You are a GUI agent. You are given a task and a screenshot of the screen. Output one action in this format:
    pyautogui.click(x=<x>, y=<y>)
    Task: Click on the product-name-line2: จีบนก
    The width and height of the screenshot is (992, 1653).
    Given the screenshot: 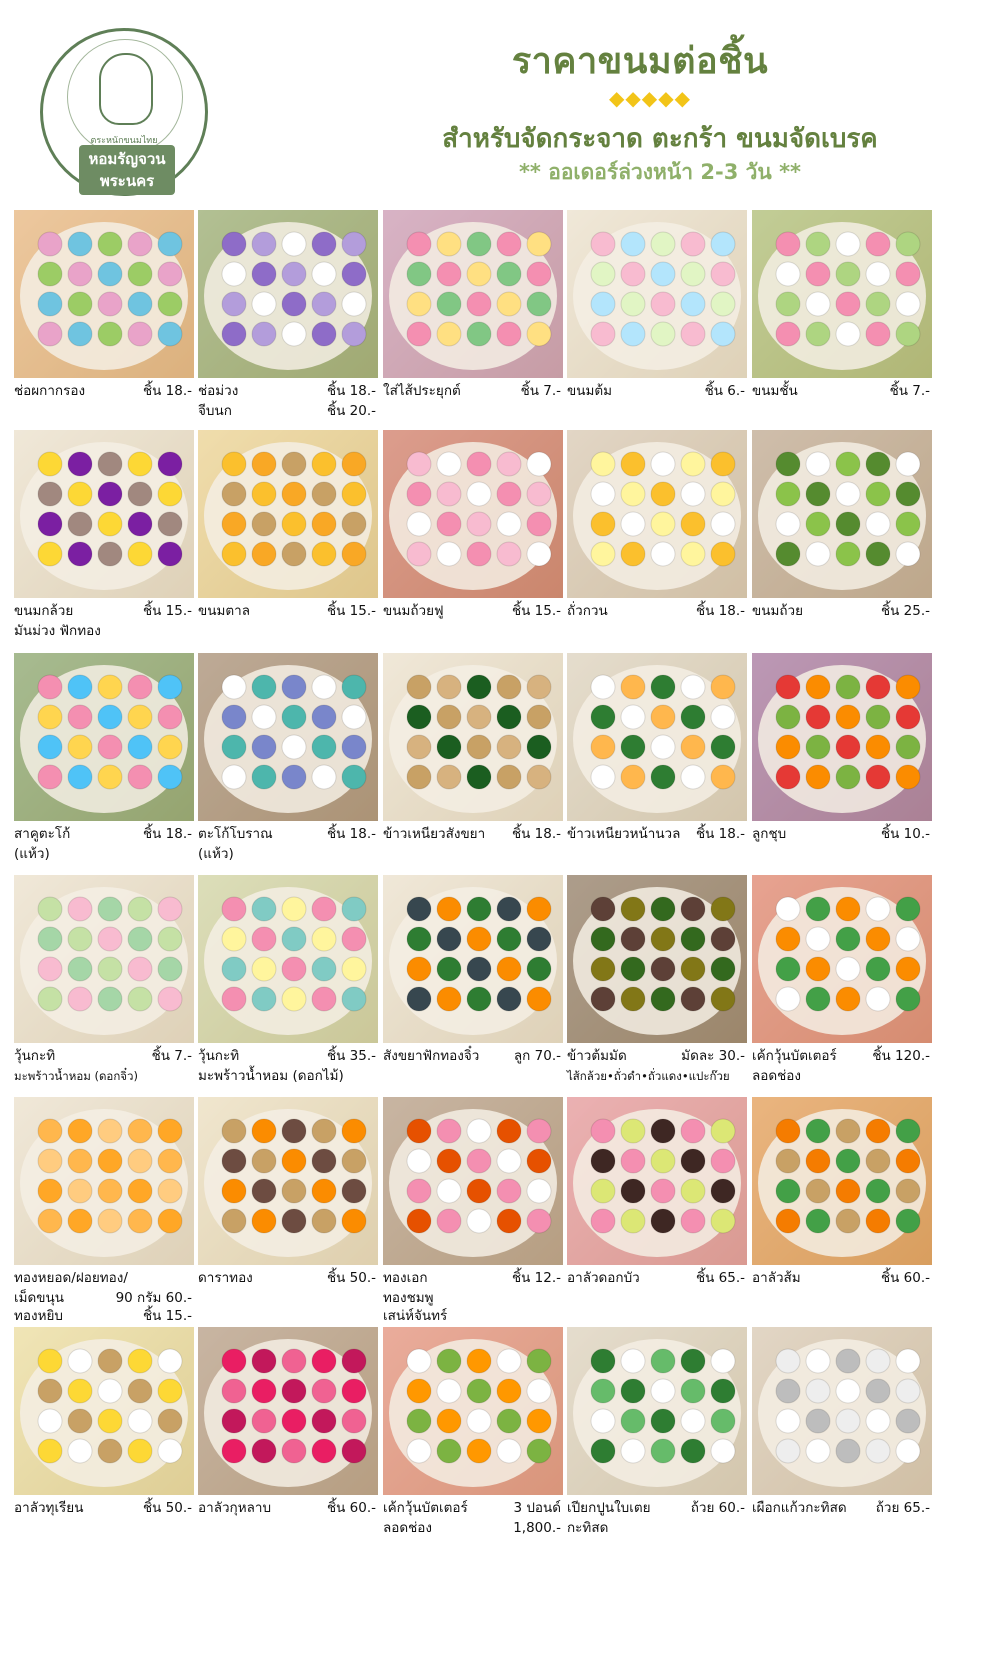 What is the action you would take?
    pyautogui.click(x=215, y=411)
    